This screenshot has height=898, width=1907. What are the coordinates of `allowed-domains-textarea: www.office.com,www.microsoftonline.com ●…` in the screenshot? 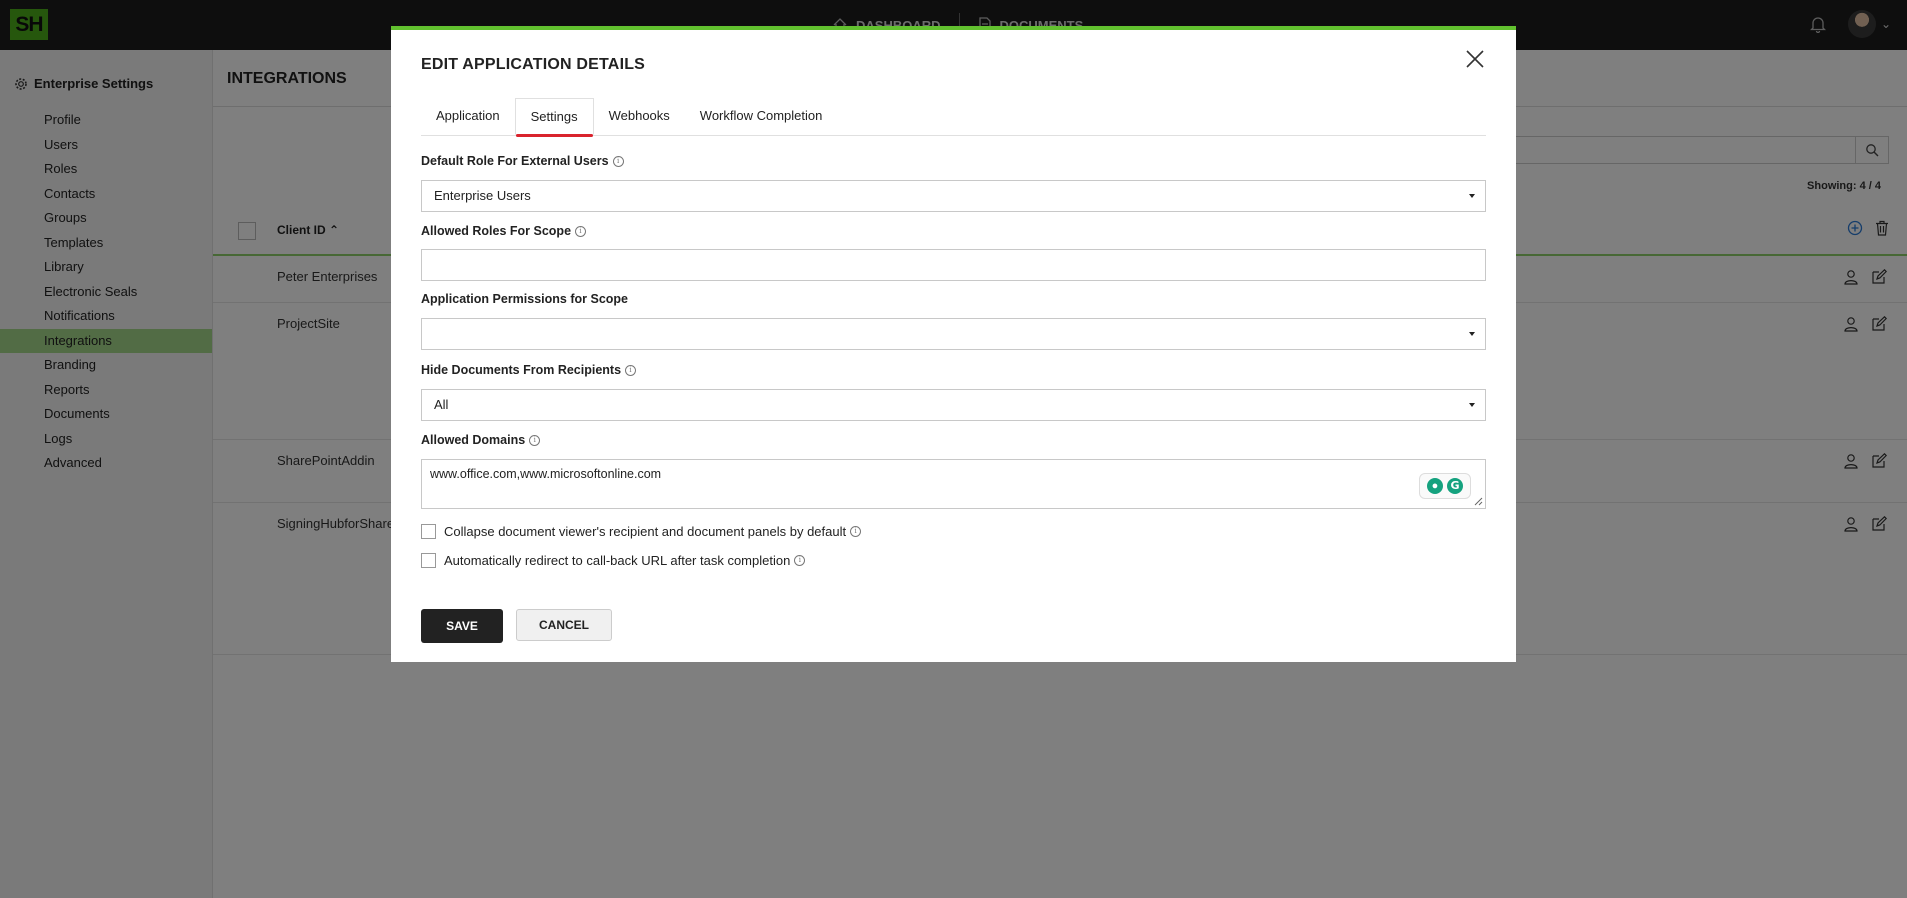 It's located at (953, 484).